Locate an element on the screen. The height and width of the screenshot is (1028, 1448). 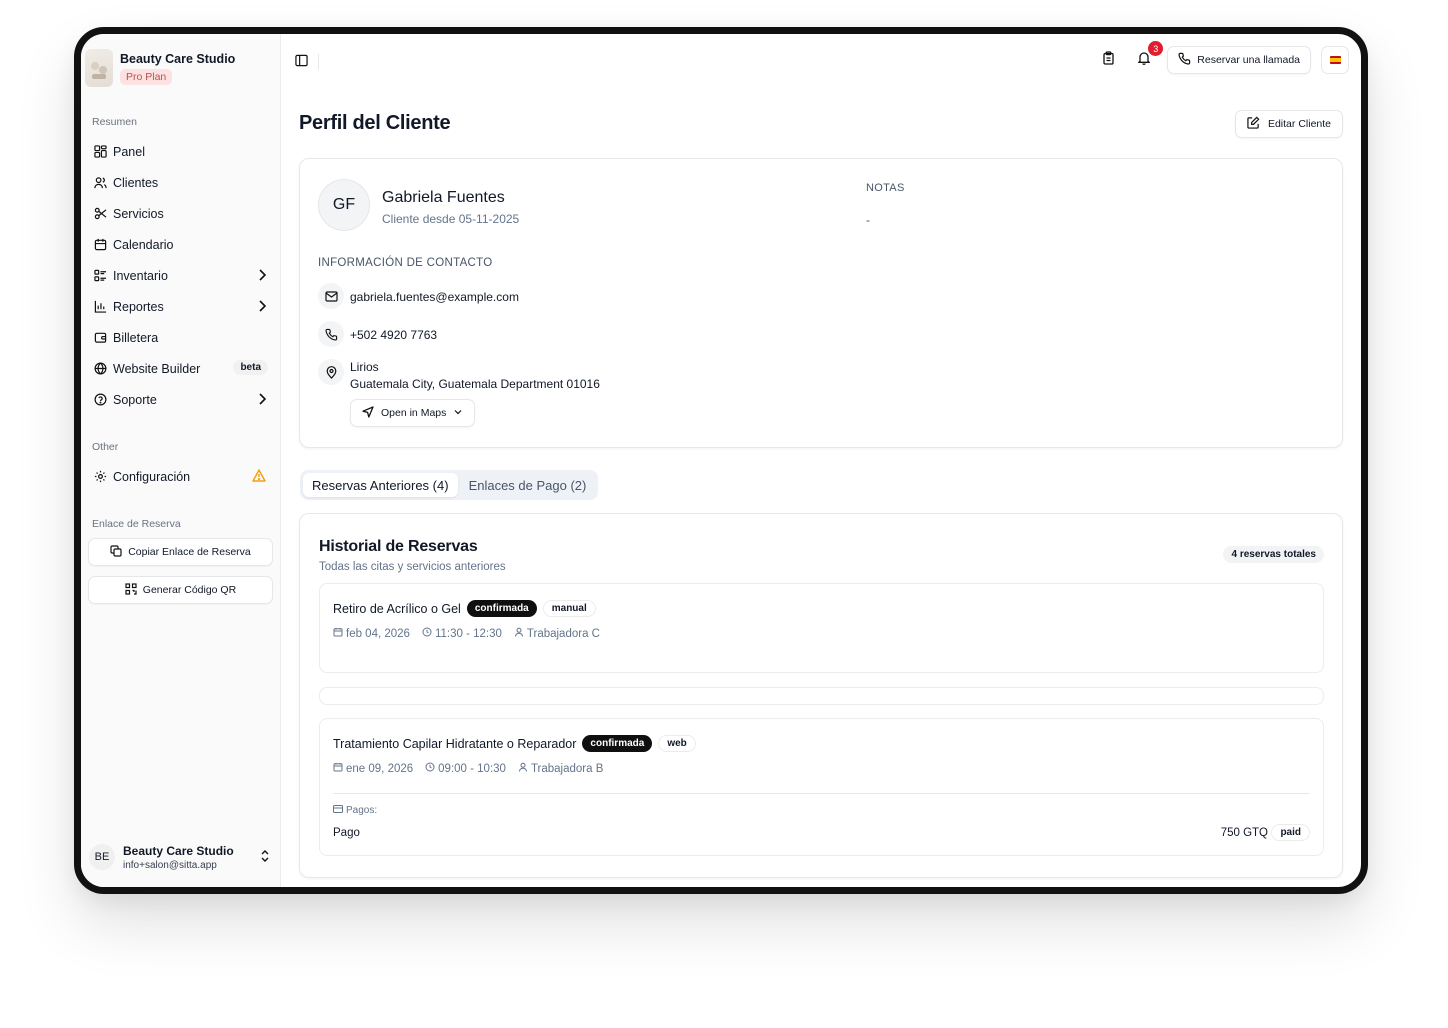
payment-name: Pago is located at coordinates (346, 833).